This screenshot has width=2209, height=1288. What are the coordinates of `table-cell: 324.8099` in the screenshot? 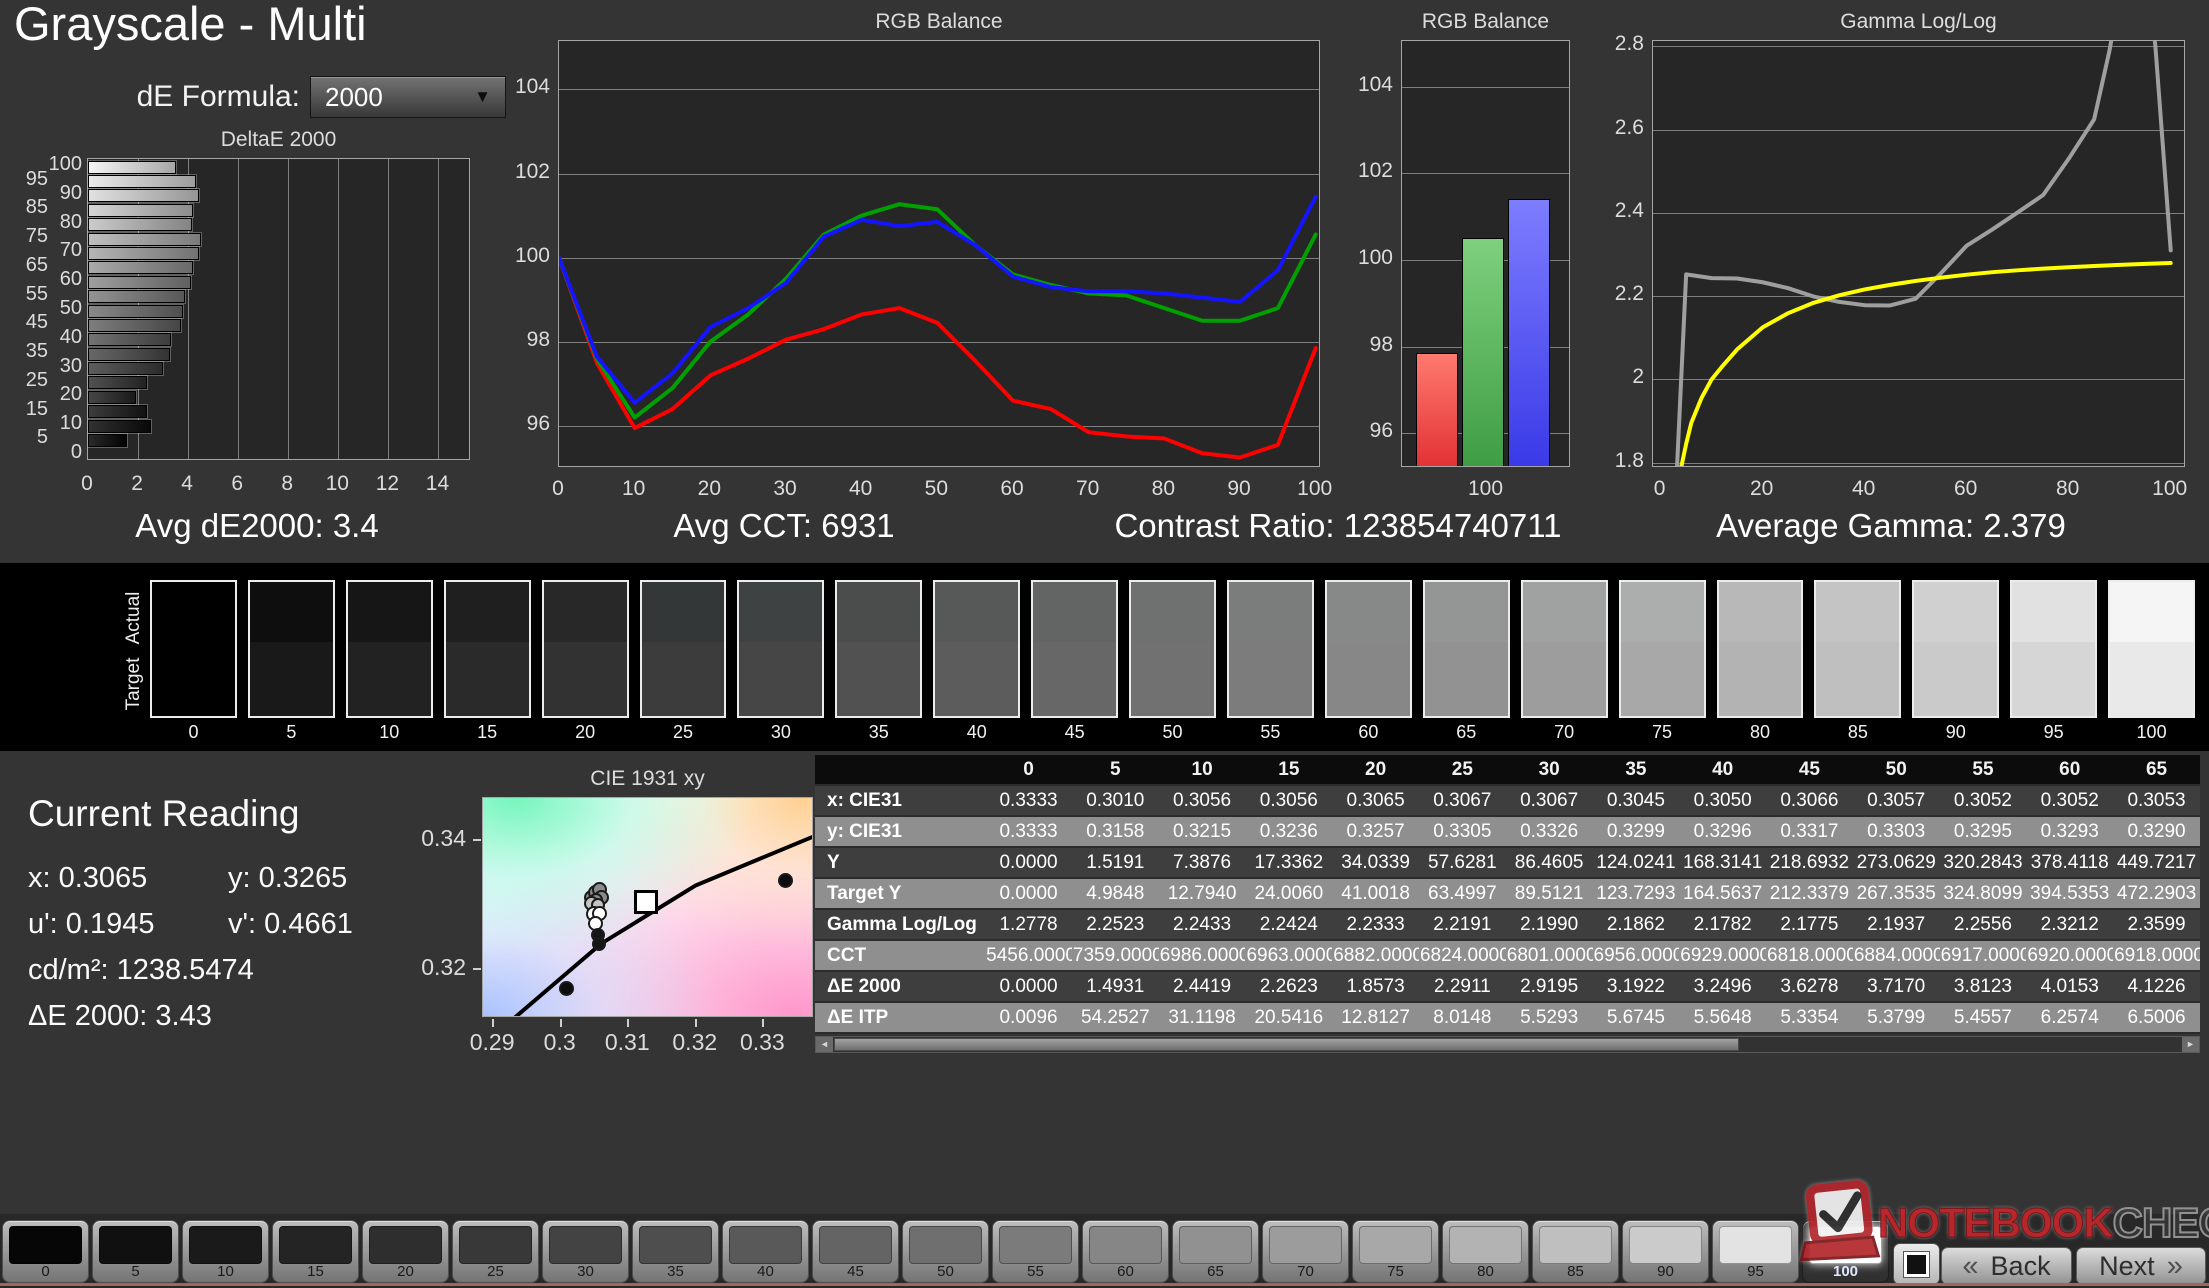 It's located at (1983, 893).